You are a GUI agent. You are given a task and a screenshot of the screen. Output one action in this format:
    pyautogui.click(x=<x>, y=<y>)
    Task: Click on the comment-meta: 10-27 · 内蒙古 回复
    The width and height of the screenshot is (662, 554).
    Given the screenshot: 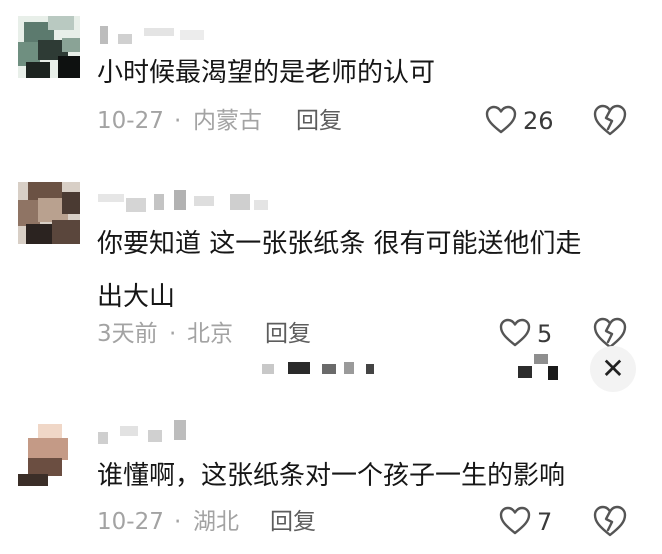 What is the action you would take?
    pyautogui.click(x=227, y=121)
    